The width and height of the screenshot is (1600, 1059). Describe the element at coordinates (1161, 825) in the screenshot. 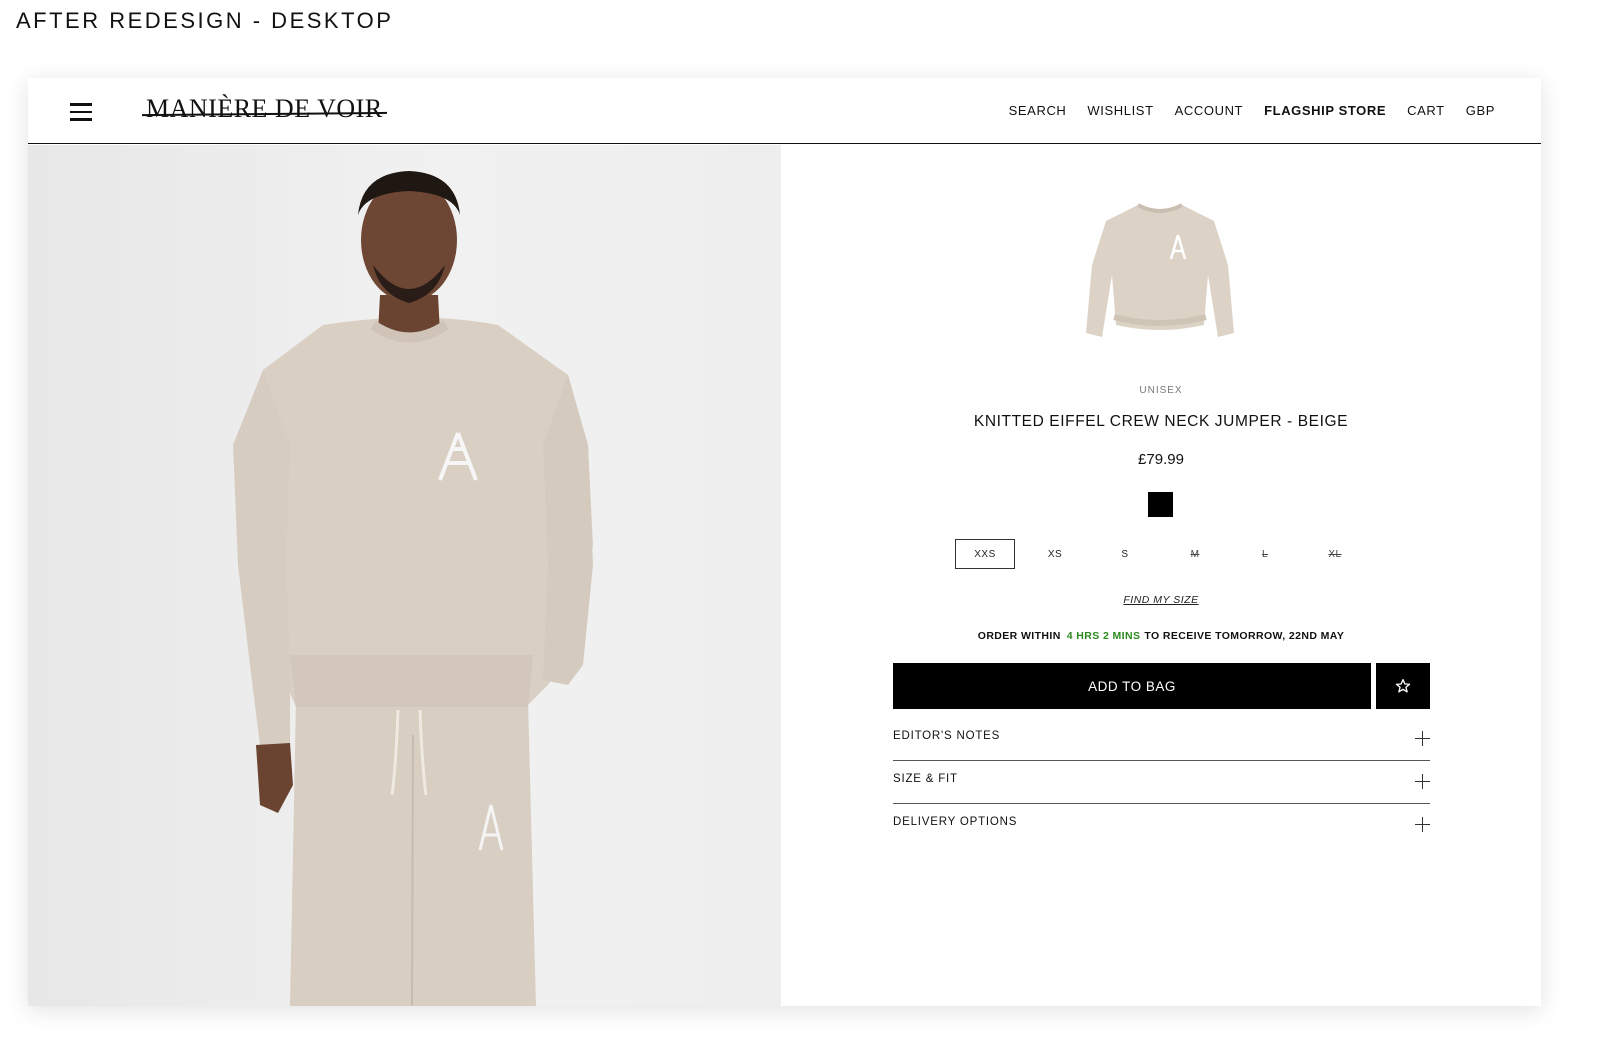

I see `accordion-delivery-options: DELIVERY OPTIONS` at that location.